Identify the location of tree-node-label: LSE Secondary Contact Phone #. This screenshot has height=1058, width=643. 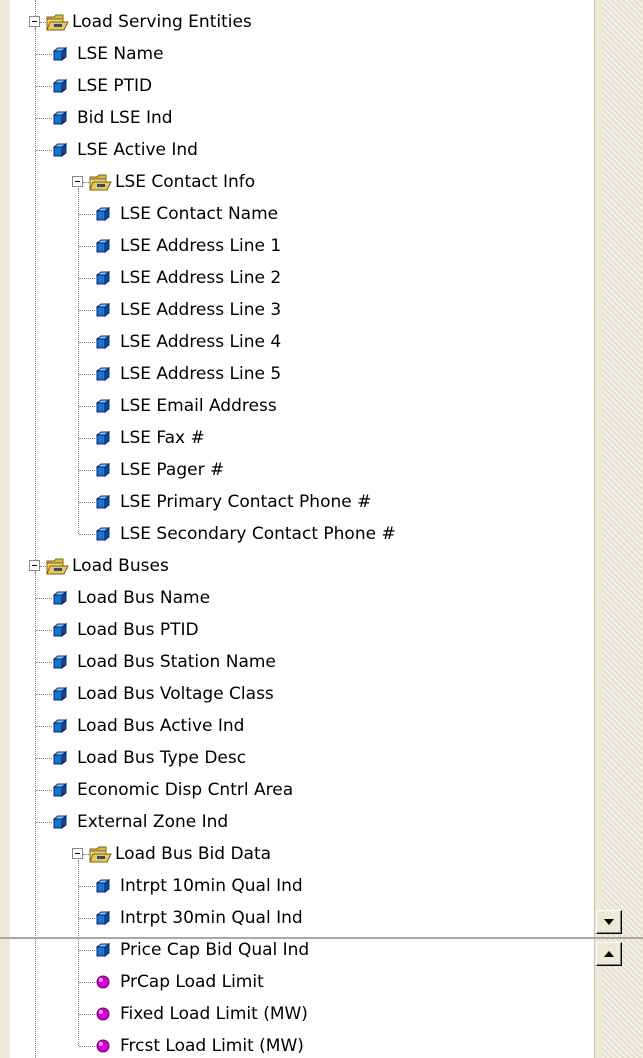
(258, 534).